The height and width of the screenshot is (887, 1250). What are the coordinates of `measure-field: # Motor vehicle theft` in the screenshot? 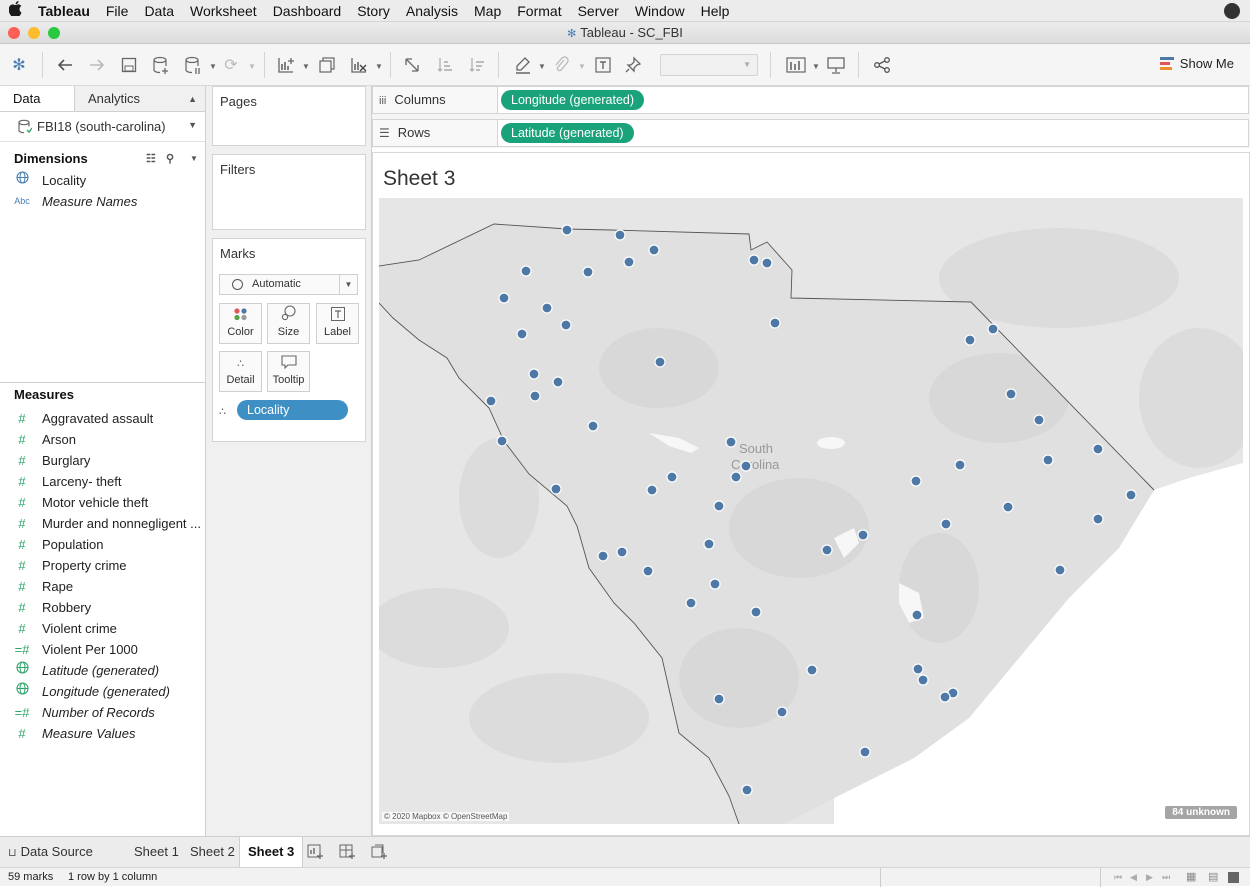 It's located at (102, 502).